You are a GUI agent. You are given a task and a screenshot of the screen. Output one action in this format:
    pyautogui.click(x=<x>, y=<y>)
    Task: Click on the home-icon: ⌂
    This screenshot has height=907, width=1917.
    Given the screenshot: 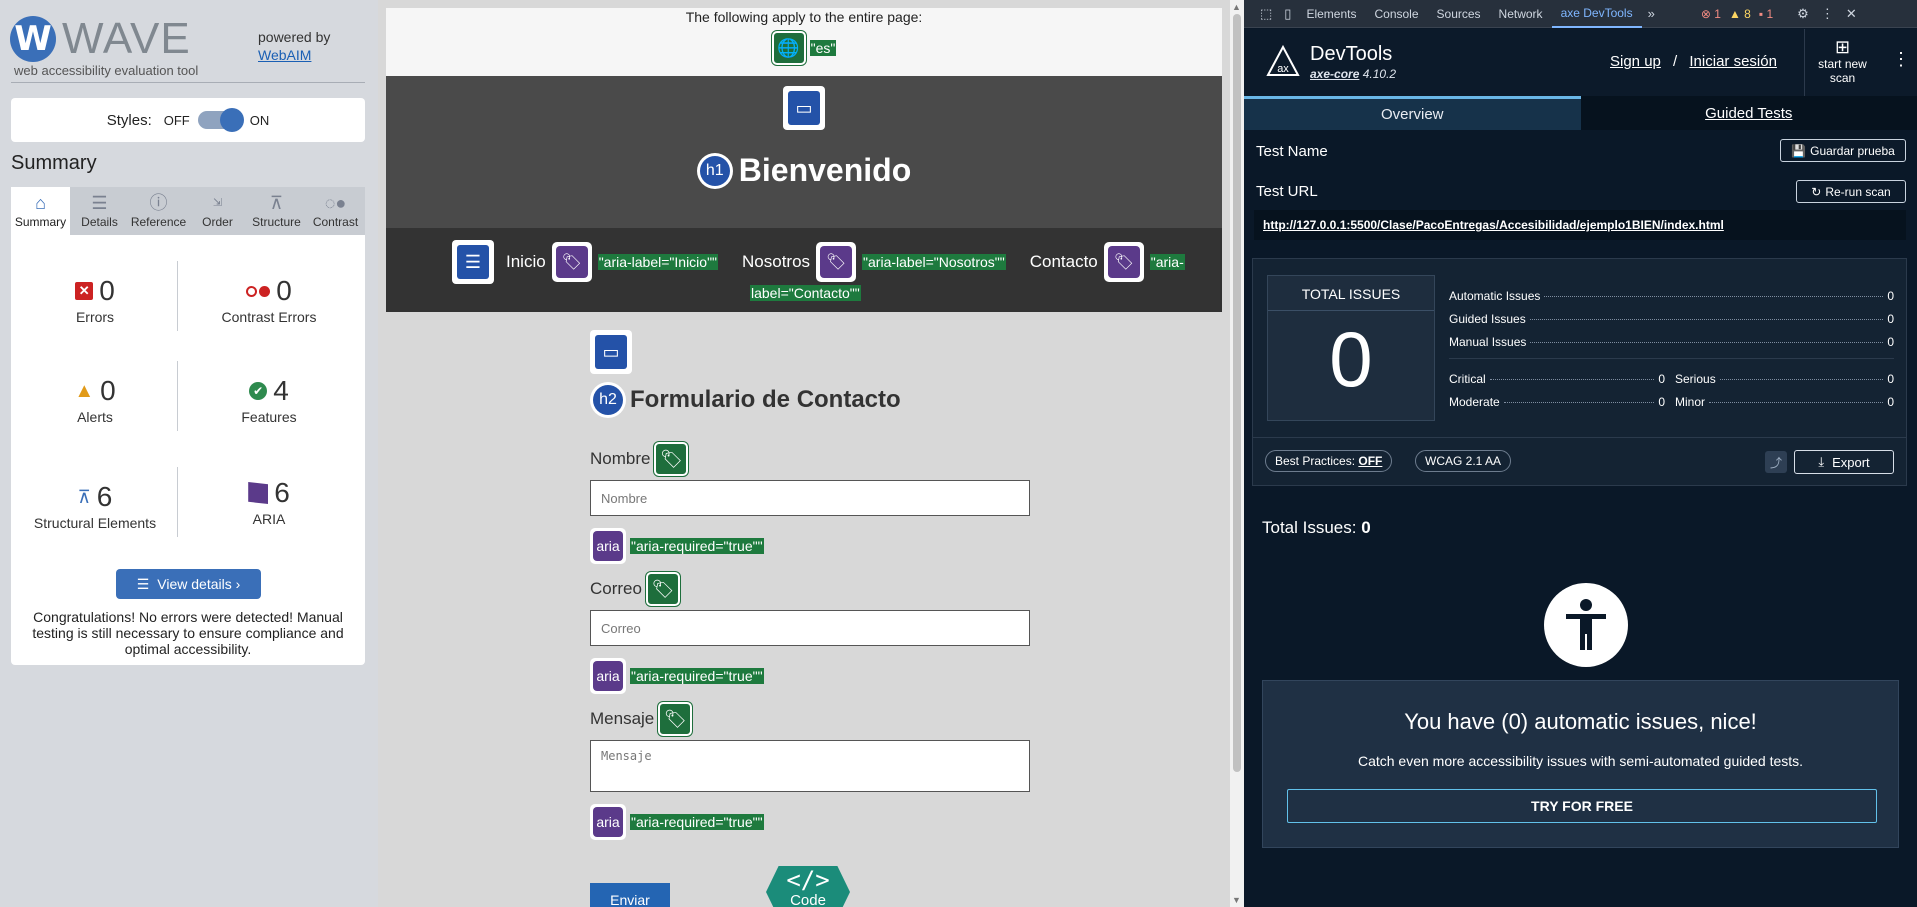 What is the action you would take?
    pyautogui.click(x=40, y=203)
    